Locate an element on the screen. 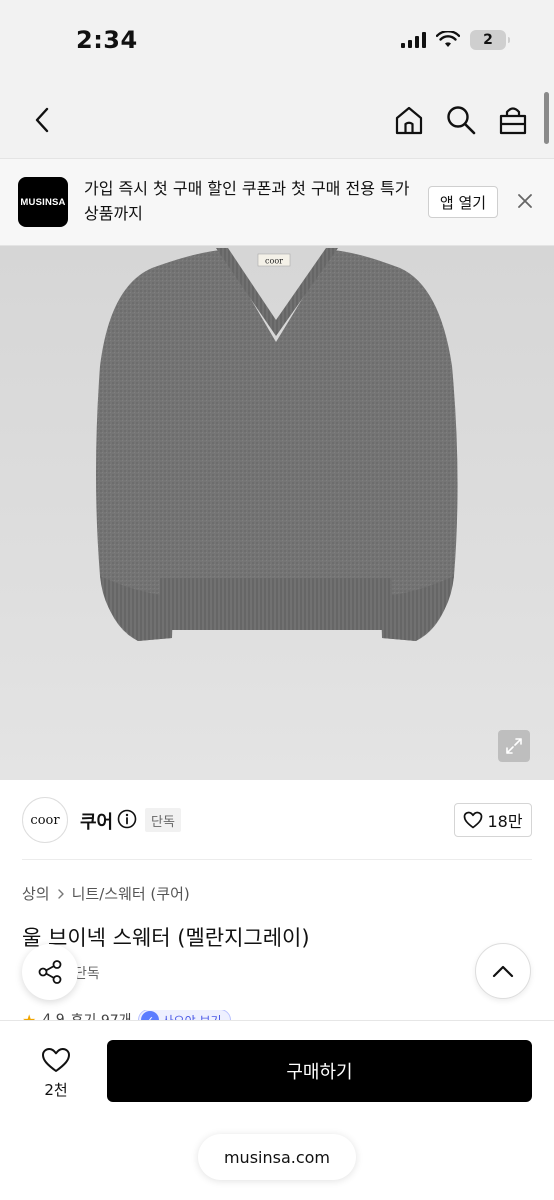 The image size is (554, 1200). battery-icon: 2 is located at coordinates (490, 40).